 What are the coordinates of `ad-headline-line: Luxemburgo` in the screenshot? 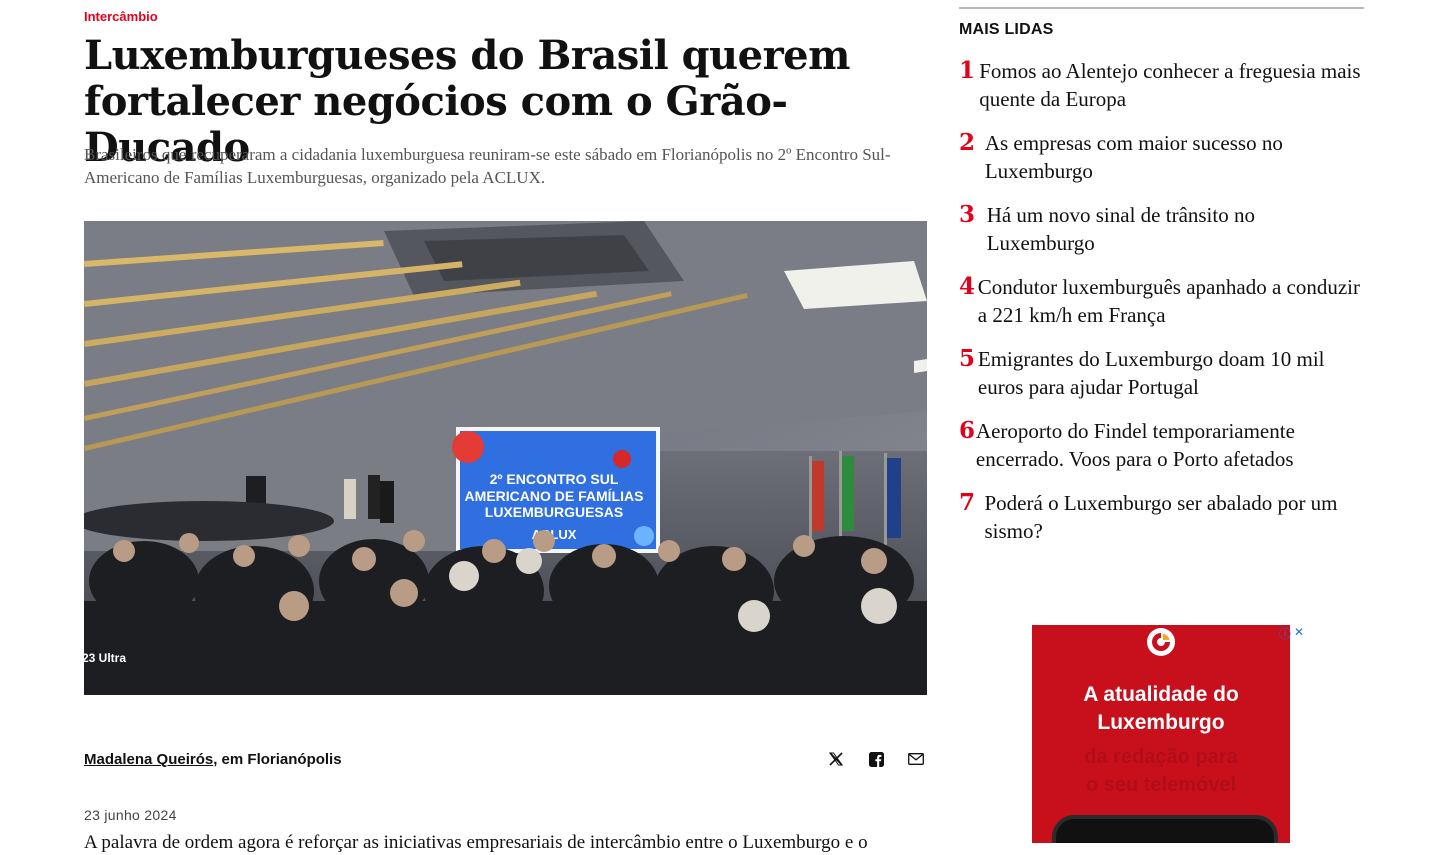 It's located at (1161, 722).